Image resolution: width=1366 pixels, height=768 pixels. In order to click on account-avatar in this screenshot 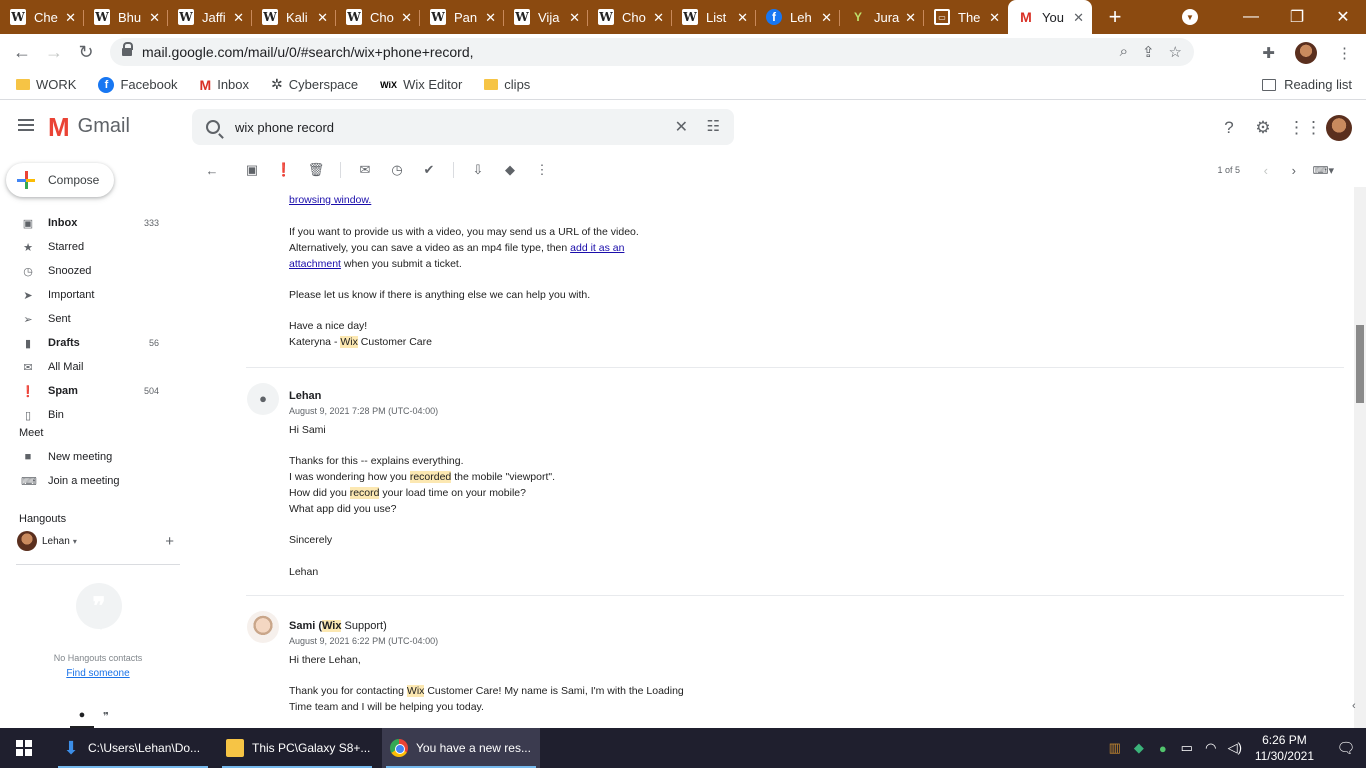, I will do `click(1339, 128)`.